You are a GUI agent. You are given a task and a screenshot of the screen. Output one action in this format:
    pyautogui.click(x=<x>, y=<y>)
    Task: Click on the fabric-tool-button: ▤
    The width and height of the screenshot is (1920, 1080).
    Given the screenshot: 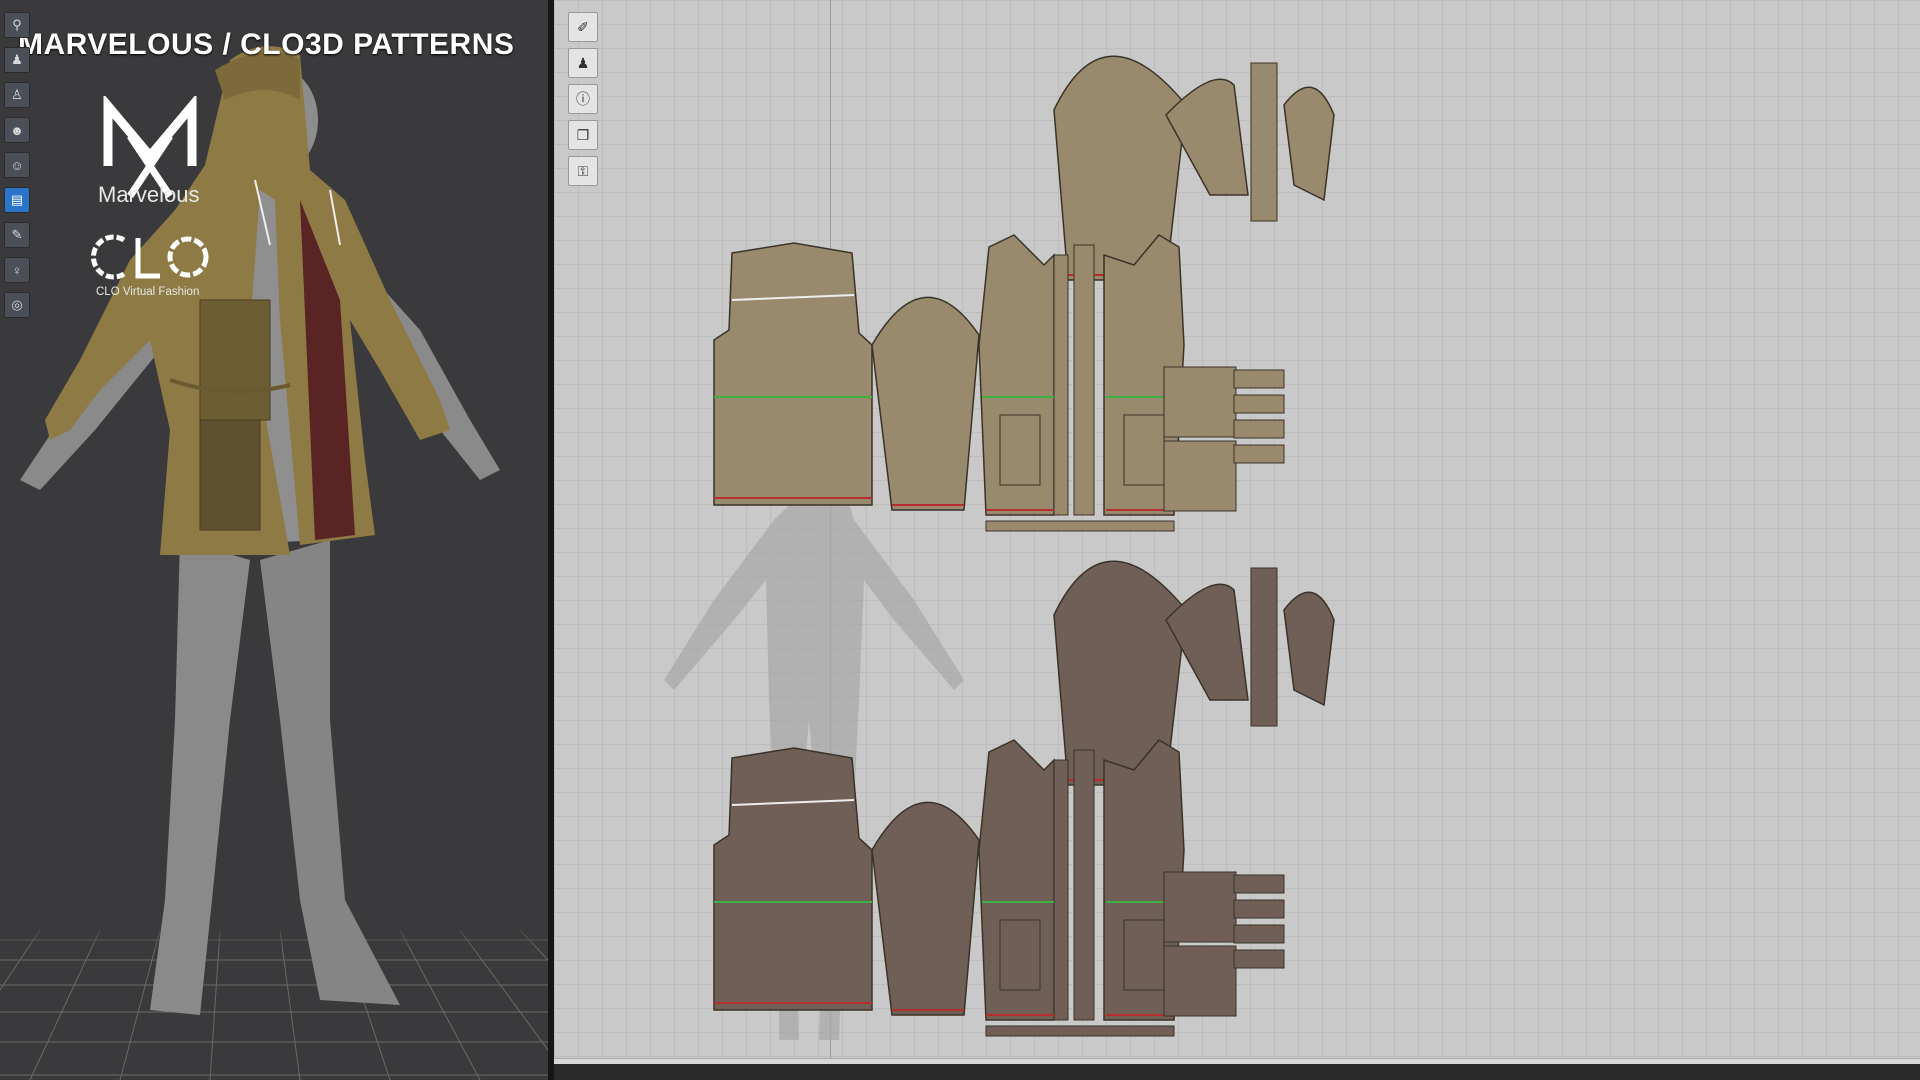 What is the action you would take?
    pyautogui.click(x=17, y=200)
    